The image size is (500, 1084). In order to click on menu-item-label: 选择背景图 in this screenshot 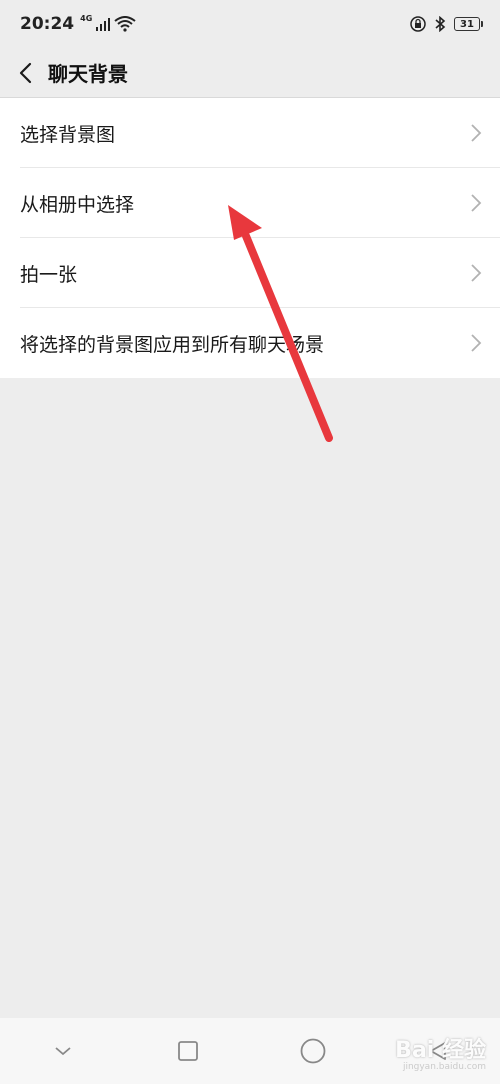, I will do `click(68, 134)`.